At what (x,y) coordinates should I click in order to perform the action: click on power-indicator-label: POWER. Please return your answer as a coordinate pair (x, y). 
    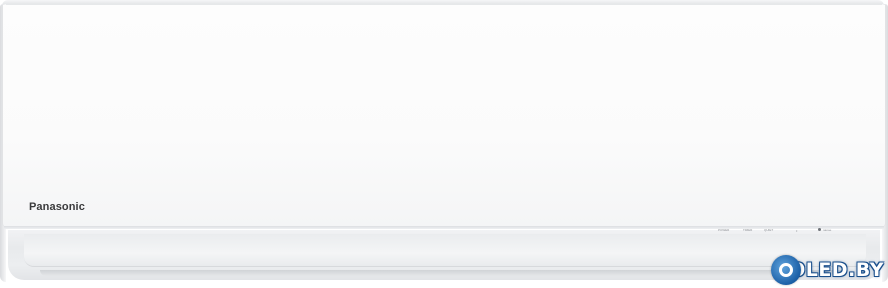
    Looking at the image, I should click on (724, 230).